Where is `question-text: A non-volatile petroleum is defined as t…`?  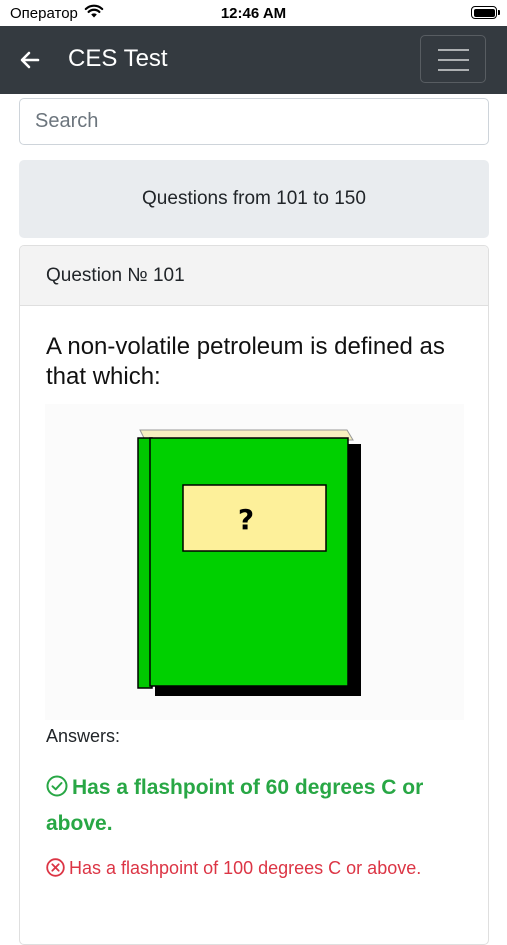
question-text: A non-volatile petroleum is defined as t… is located at coordinates (245, 361).